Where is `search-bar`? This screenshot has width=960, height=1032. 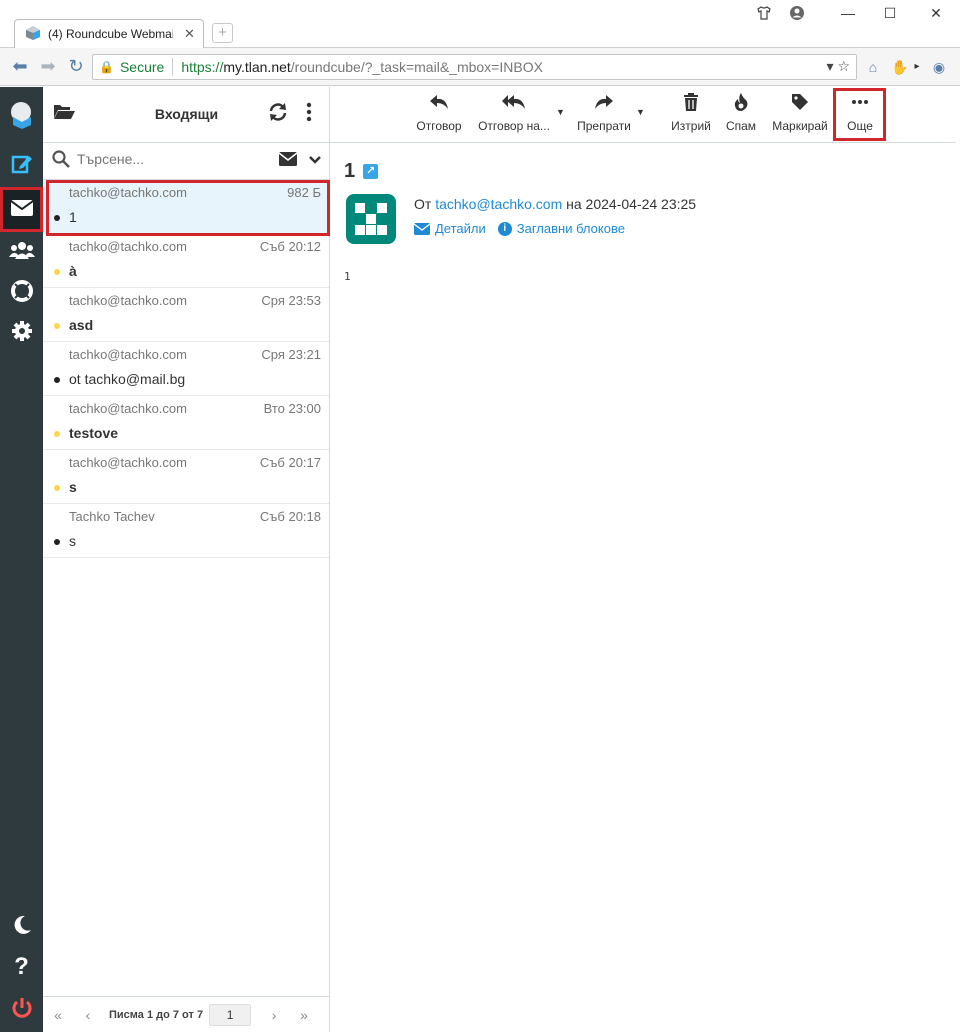 search-bar is located at coordinates (186, 161).